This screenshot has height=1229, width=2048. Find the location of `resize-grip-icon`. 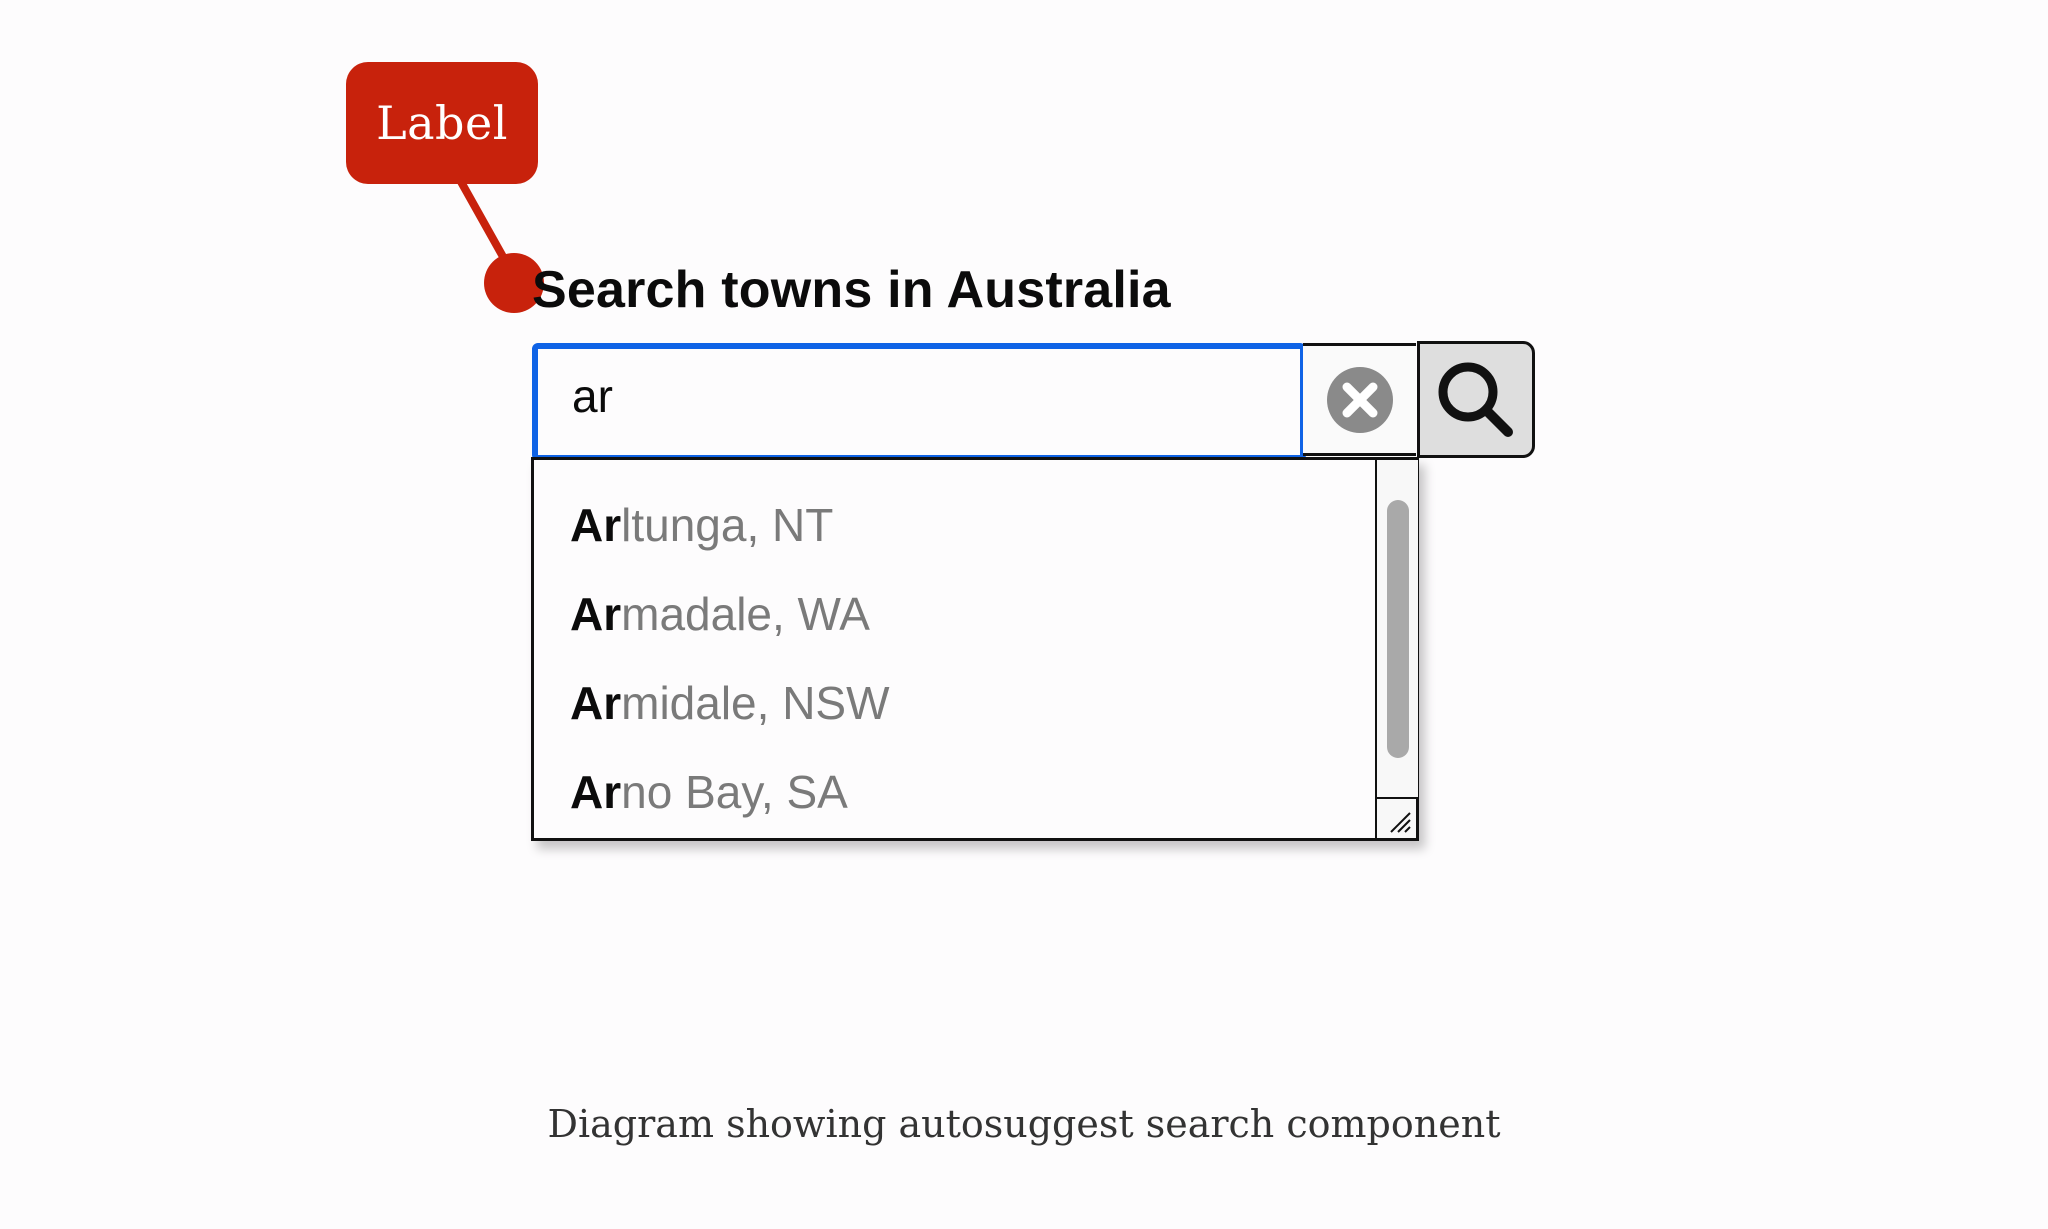

resize-grip-icon is located at coordinates (1400, 822).